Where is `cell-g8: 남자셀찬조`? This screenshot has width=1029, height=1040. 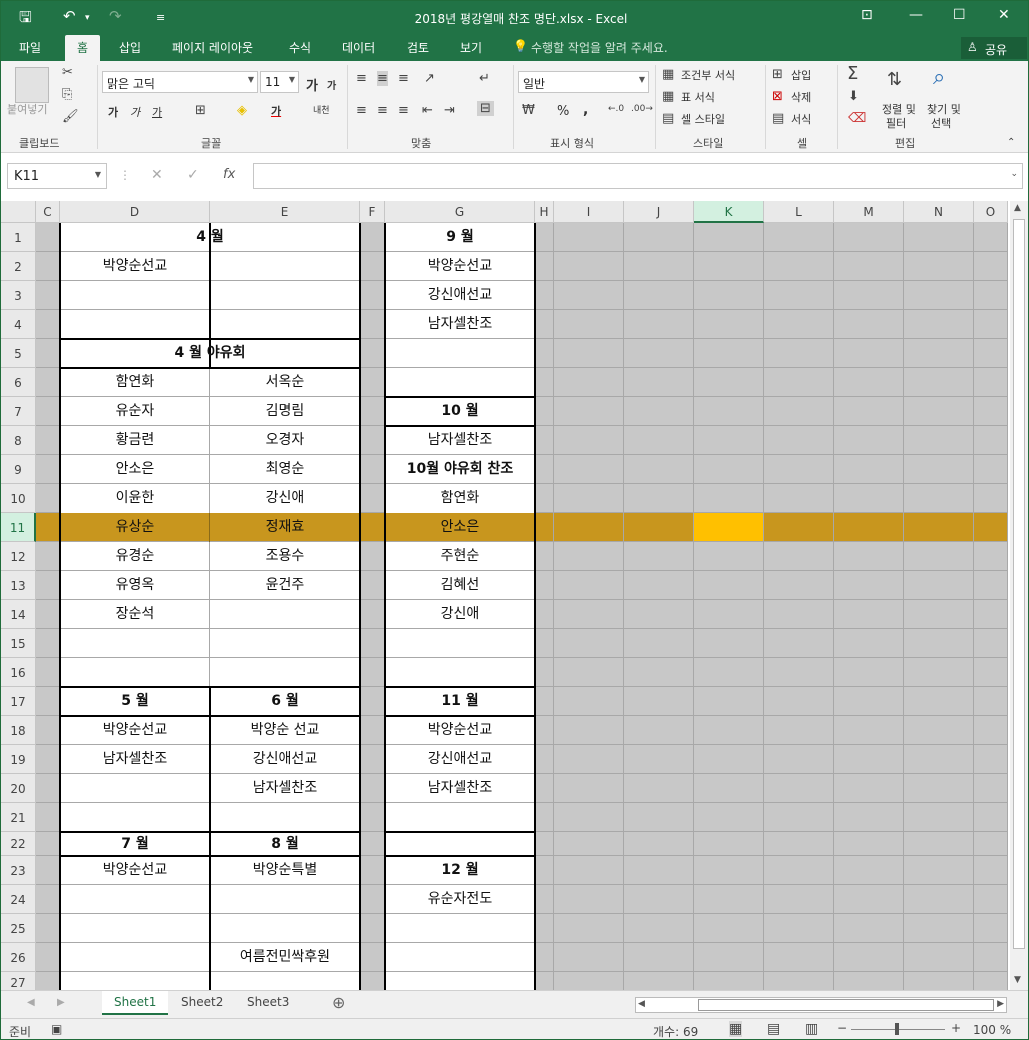 cell-g8: 남자셀찬조 is located at coordinates (460, 440).